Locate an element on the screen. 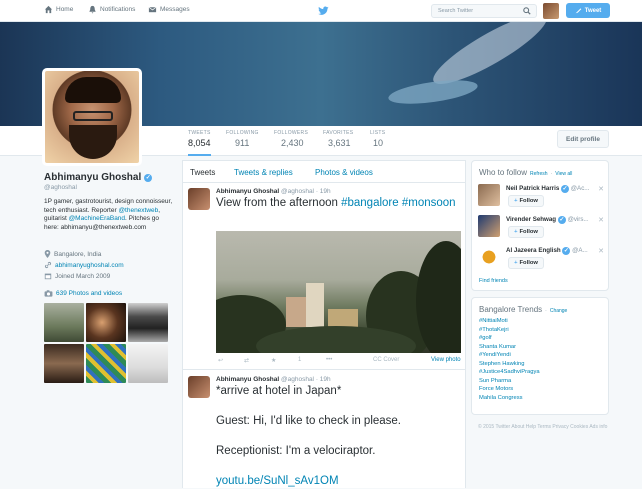 Image resolution: width=642 pixels, height=489 pixels. compose-tweet-button: Tweet is located at coordinates (588, 10).